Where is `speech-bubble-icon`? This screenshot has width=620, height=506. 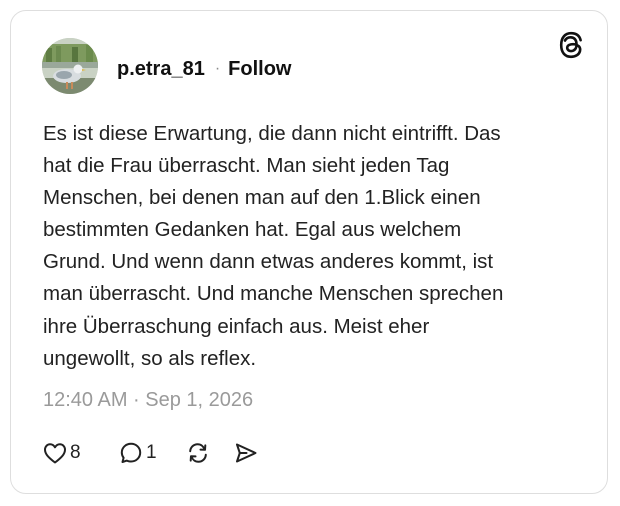 speech-bubble-icon is located at coordinates (131, 453).